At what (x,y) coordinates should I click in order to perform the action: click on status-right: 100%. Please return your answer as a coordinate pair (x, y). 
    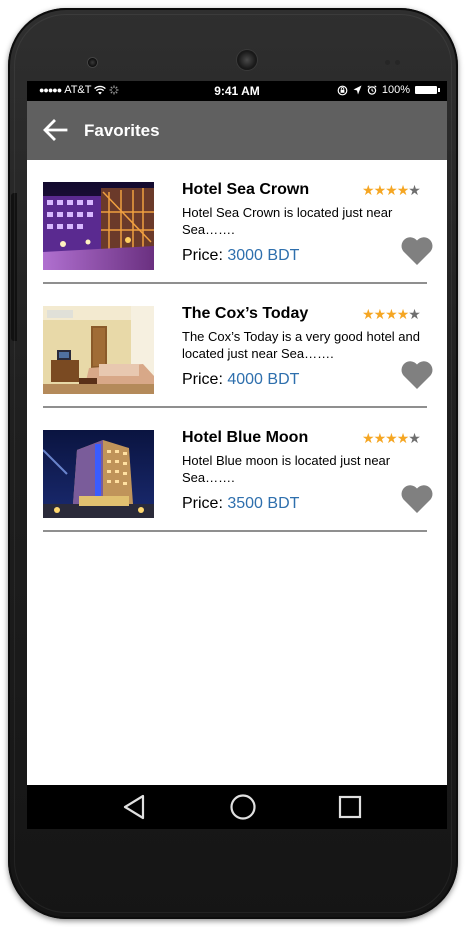
    Looking at the image, I should click on (388, 90).